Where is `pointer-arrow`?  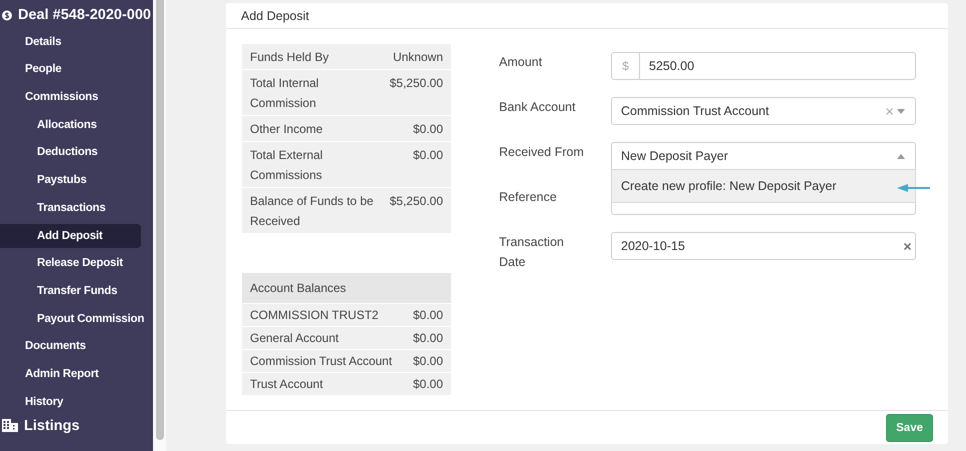
pointer-arrow is located at coordinates (913, 188).